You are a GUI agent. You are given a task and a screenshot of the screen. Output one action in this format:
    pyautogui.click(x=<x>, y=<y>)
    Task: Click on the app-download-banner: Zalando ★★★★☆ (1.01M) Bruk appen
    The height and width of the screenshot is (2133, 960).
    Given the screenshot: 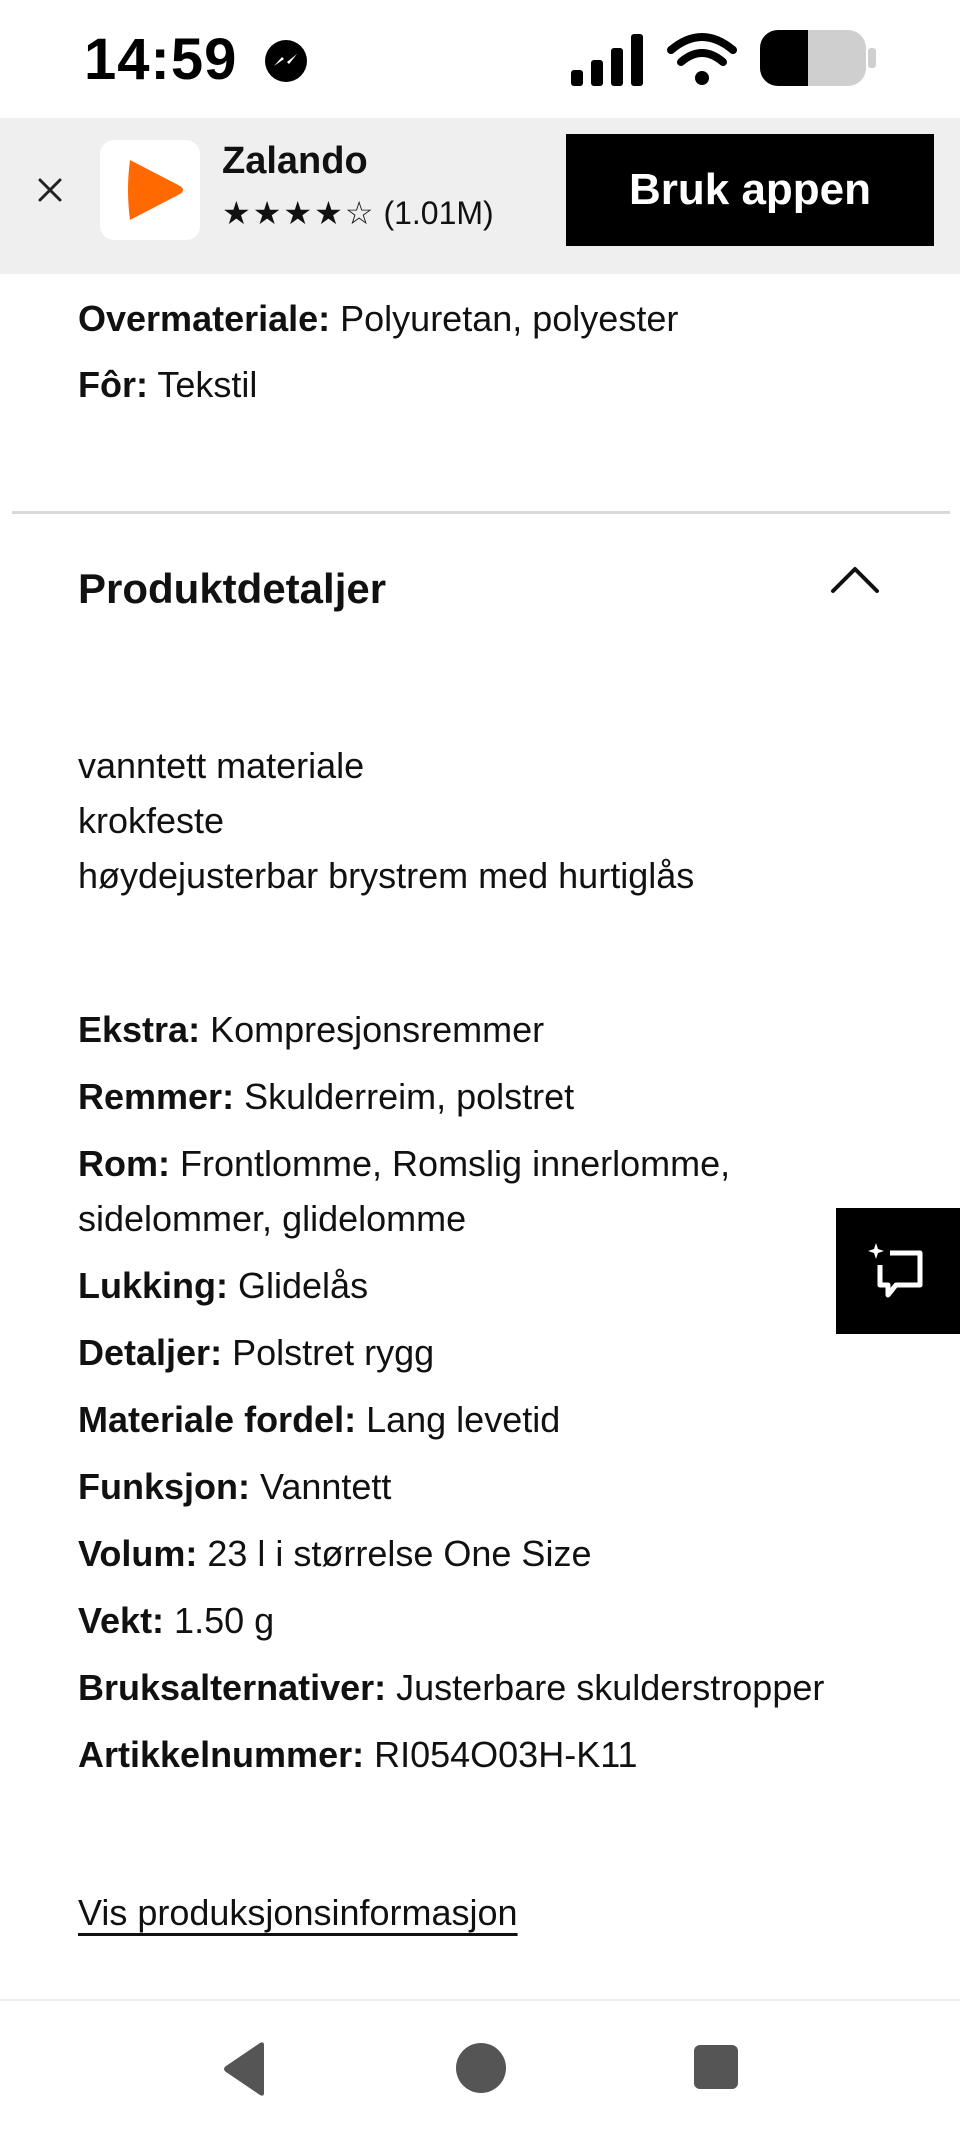 What is the action you would take?
    pyautogui.click(x=480, y=196)
    